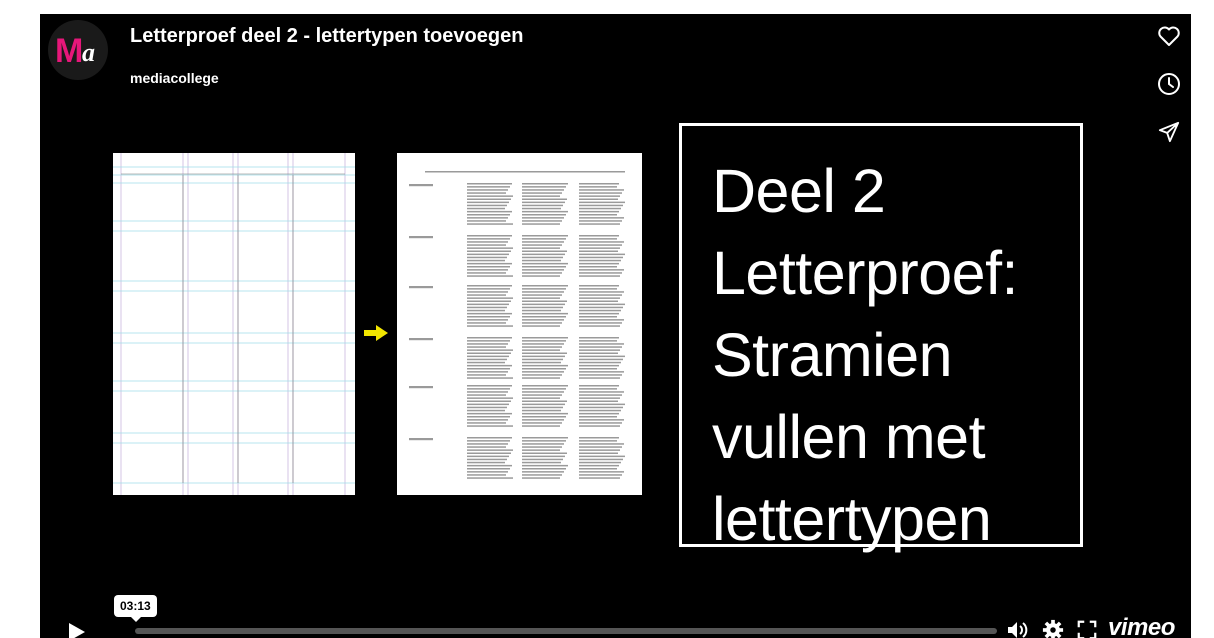 The image size is (1214, 638). Describe the element at coordinates (76, 629) in the screenshot. I see `play-button` at that location.